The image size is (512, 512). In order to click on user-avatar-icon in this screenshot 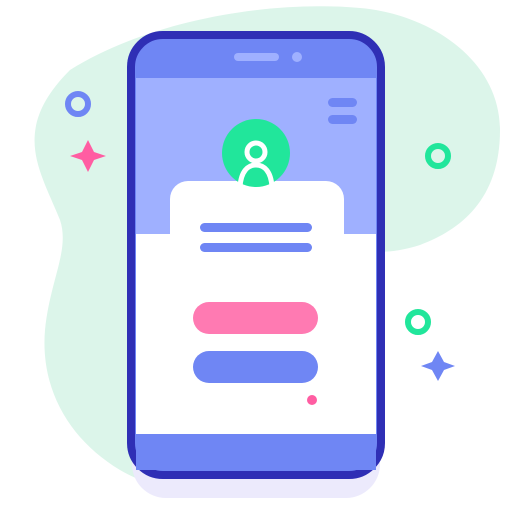, I will do `click(256, 153)`.